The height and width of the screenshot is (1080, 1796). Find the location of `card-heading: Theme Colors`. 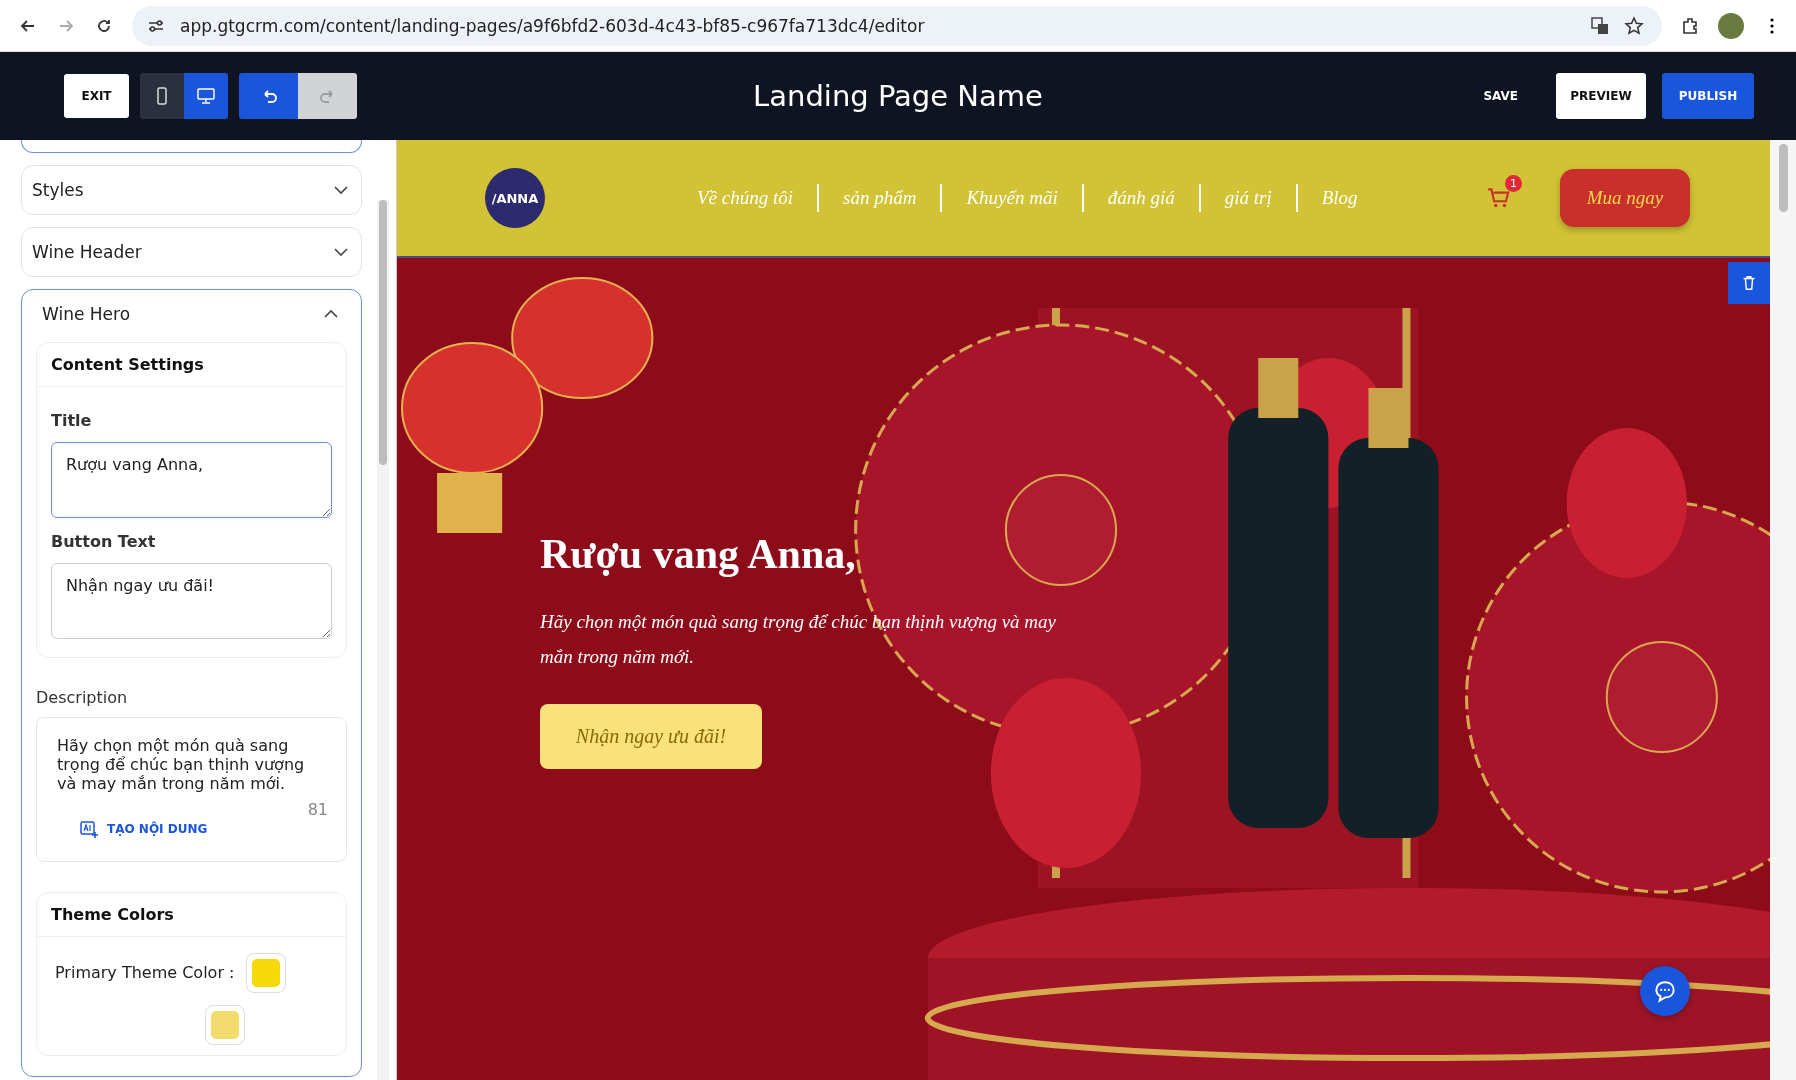

card-heading: Theme Colors is located at coordinates (191, 914).